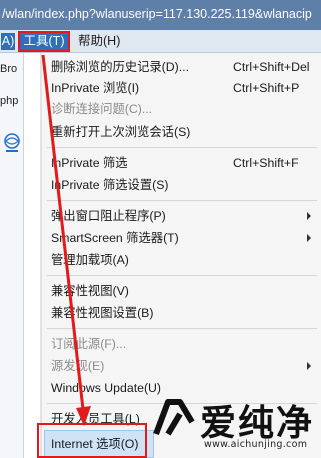 The image size is (321, 458). What do you see at coordinates (95, 88) in the screenshot?
I see `menu-item-inprivate-browsing: InPrivate 浏览(I)` at bounding box center [95, 88].